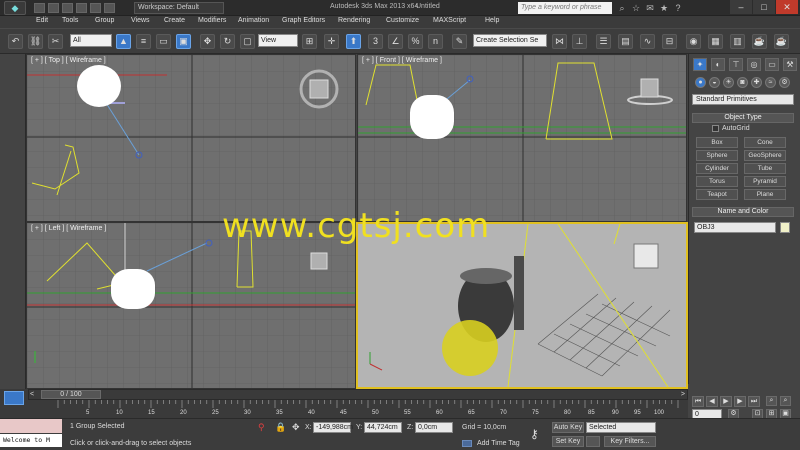 The image size is (800, 450). I want to click on menu-animation: Animation, so click(253, 20).